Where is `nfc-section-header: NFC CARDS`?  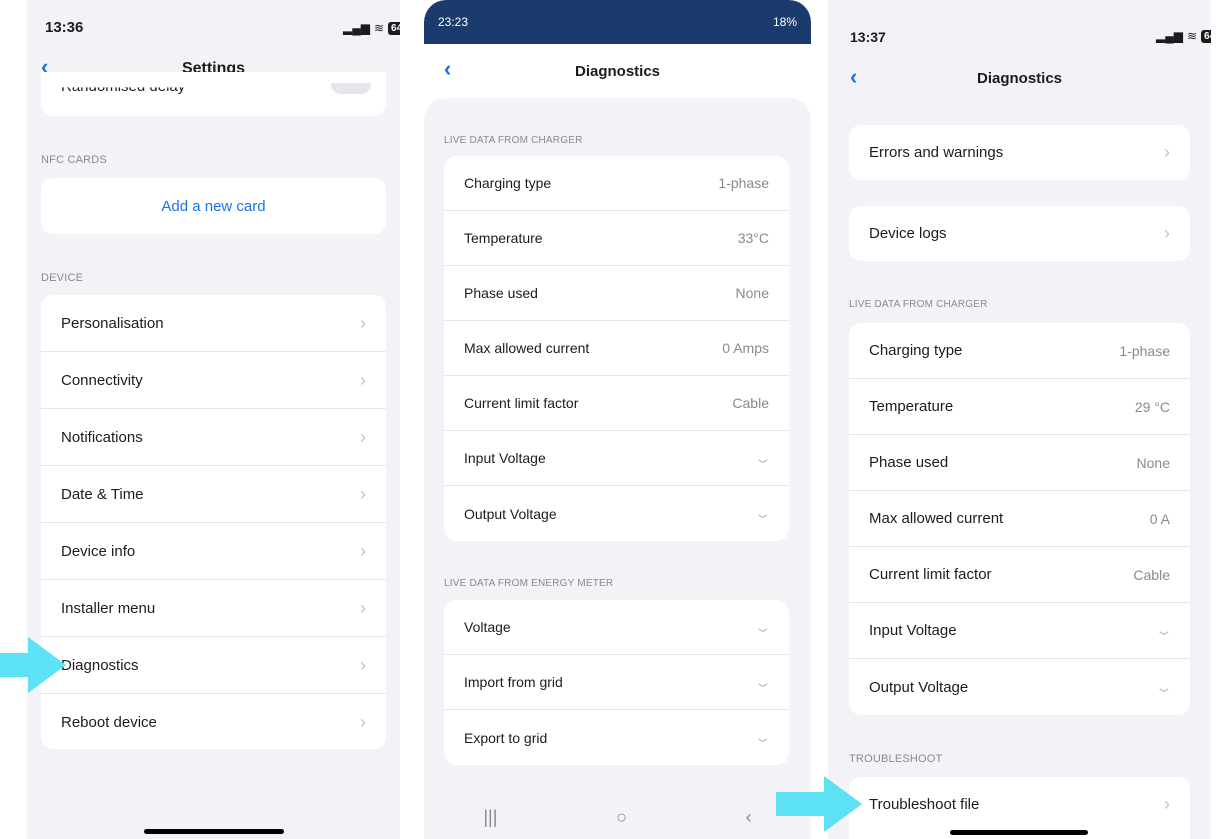 nfc-section-header: NFC CARDS is located at coordinates (74, 160).